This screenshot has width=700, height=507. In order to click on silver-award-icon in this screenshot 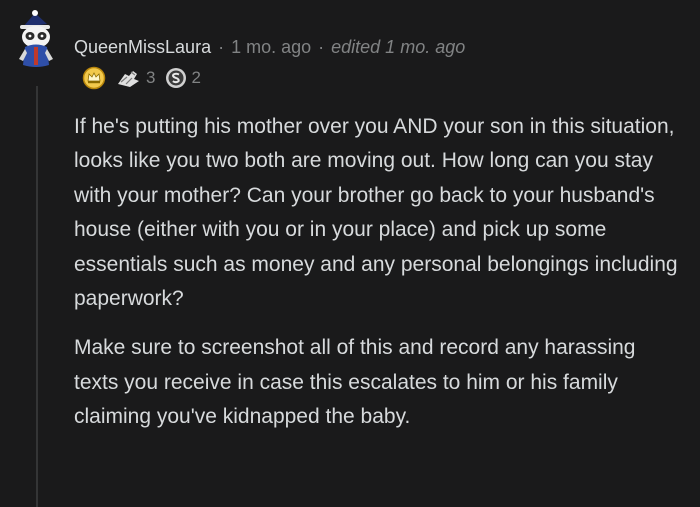, I will do `click(176, 78)`.